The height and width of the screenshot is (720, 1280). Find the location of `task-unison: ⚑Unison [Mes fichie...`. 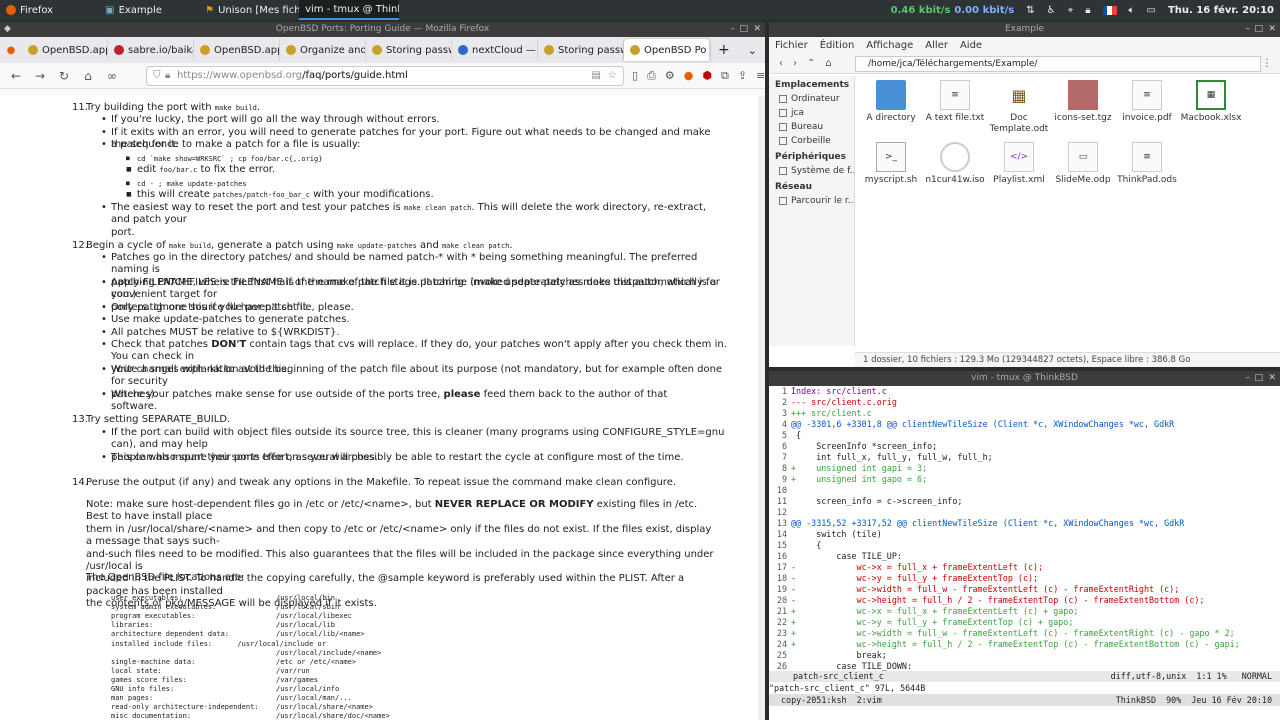

task-unison: ⚑Unison [Mes fichie... is located at coordinates (249, 10).